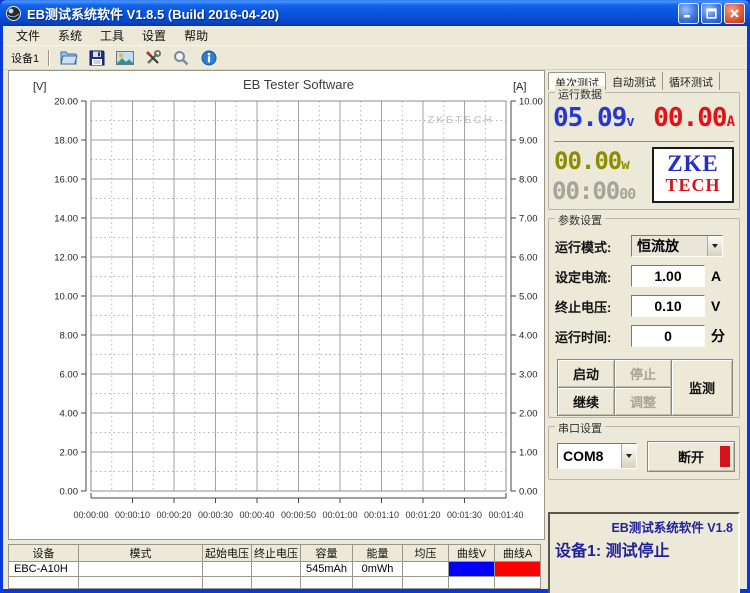 Image resolution: width=750 pixels, height=593 pixels. What do you see at coordinates (256, 515) in the screenshot?
I see `svg-text: 00:00:40` at bounding box center [256, 515].